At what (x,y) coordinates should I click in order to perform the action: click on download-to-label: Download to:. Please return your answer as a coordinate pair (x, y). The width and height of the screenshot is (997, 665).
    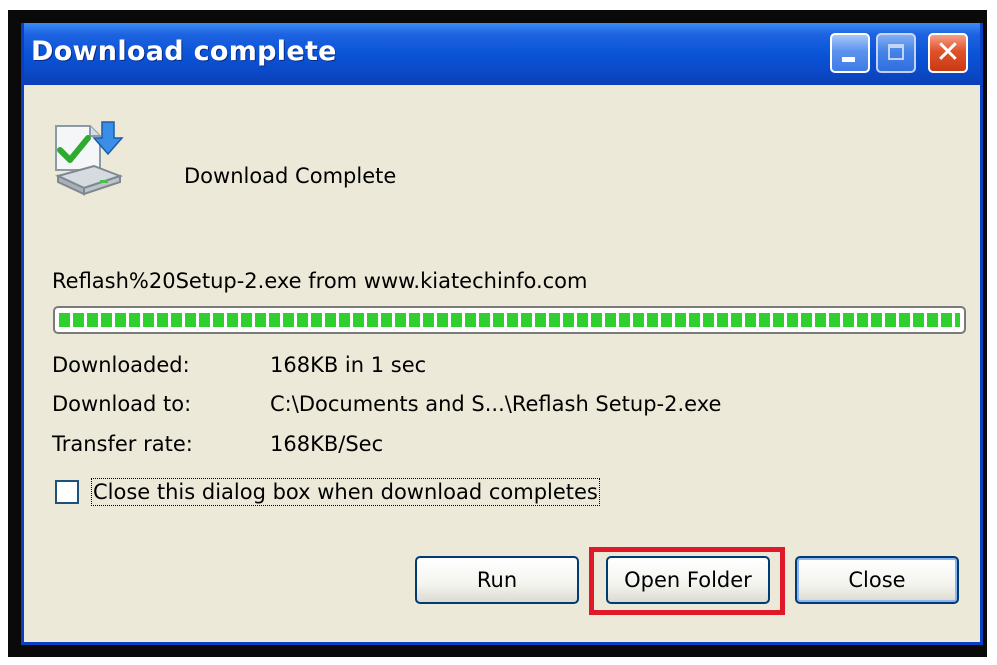
    Looking at the image, I should click on (122, 404).